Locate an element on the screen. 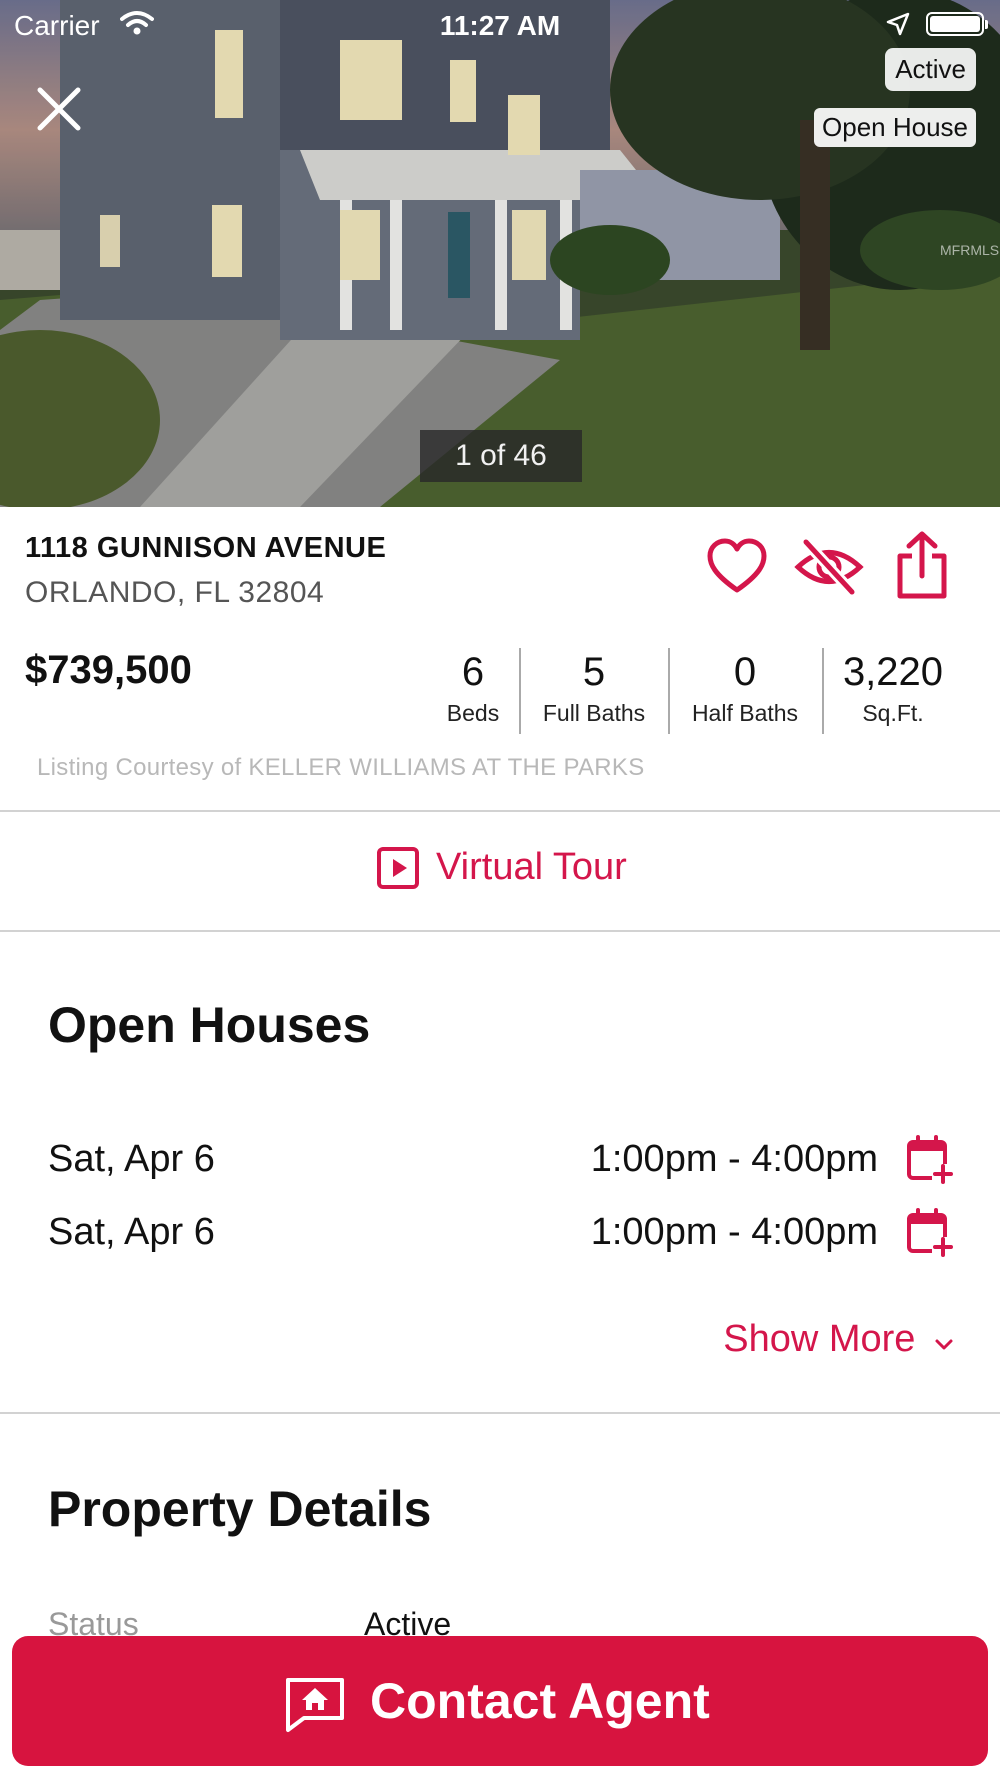  virtual-tour-label: Virtual Tour is located at coordinates (531, 867).